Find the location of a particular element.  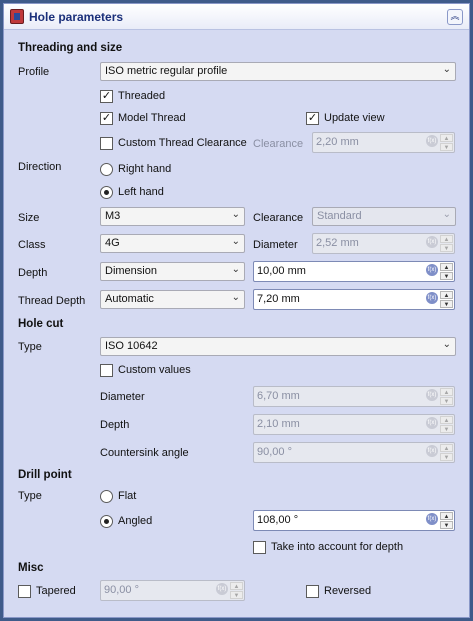

taper-angle-spinbox: 90,00 ° f(x) ▲ ▼ is located at coordinates (172, 590).